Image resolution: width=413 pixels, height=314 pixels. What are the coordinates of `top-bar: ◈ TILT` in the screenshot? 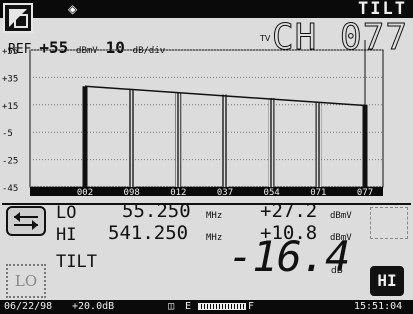 It's located at (206, 9).